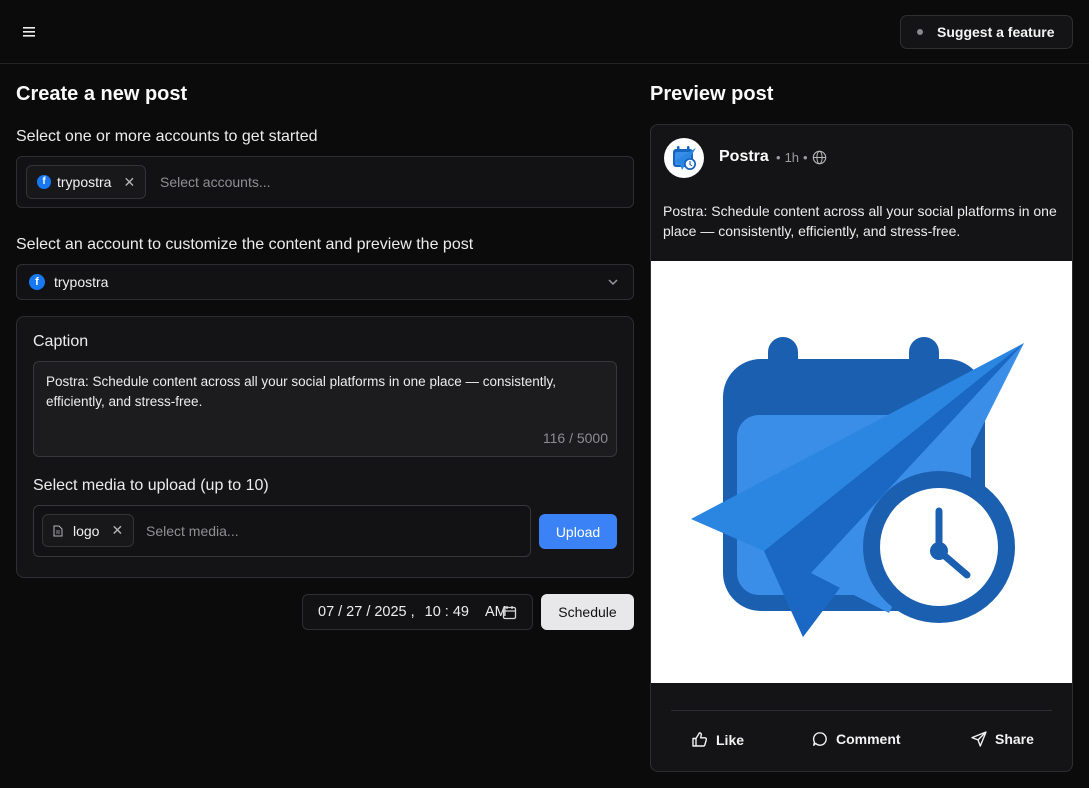 Image resolution: width=1089 pixels, height=788 pixels. Describe the element at coordinates (81, 282) in the screenshot. I see `customize-account-value: trypostra` at that location.